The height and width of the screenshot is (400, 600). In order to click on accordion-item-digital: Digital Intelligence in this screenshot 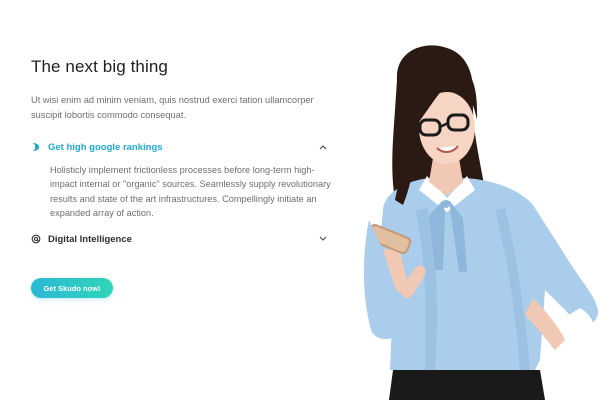, I will do `click(179, 239)`.